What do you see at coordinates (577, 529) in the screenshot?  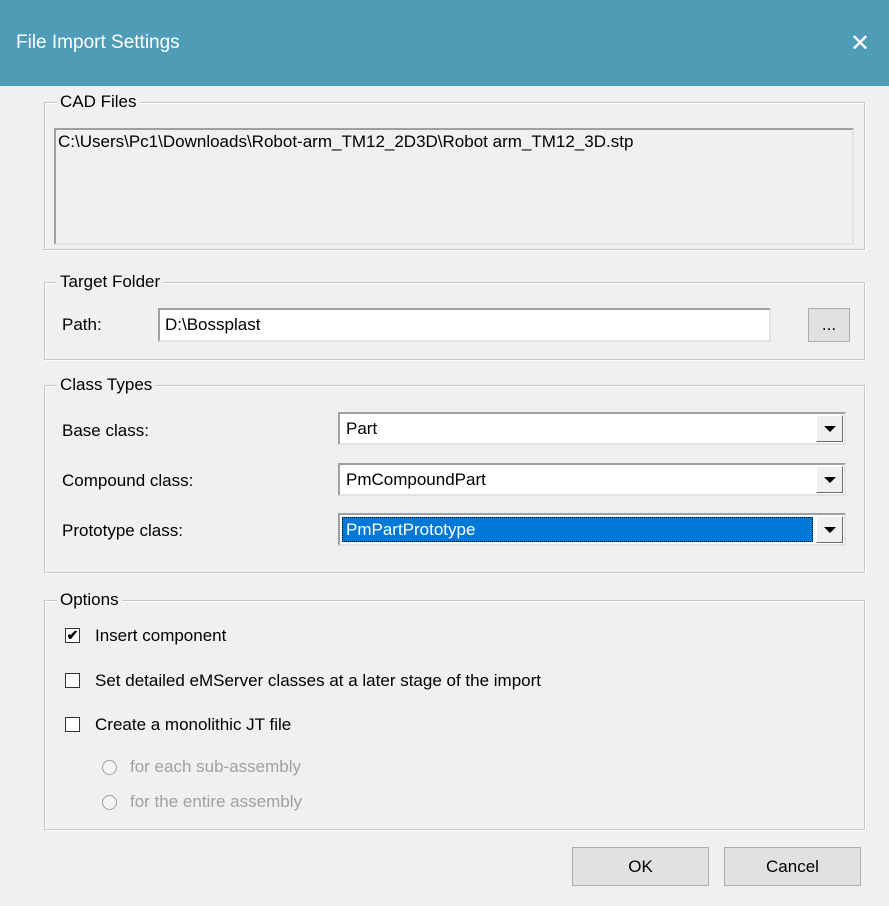 I see `prototype-class-value: PmPartPrototype` at bounding box center [577, 529].